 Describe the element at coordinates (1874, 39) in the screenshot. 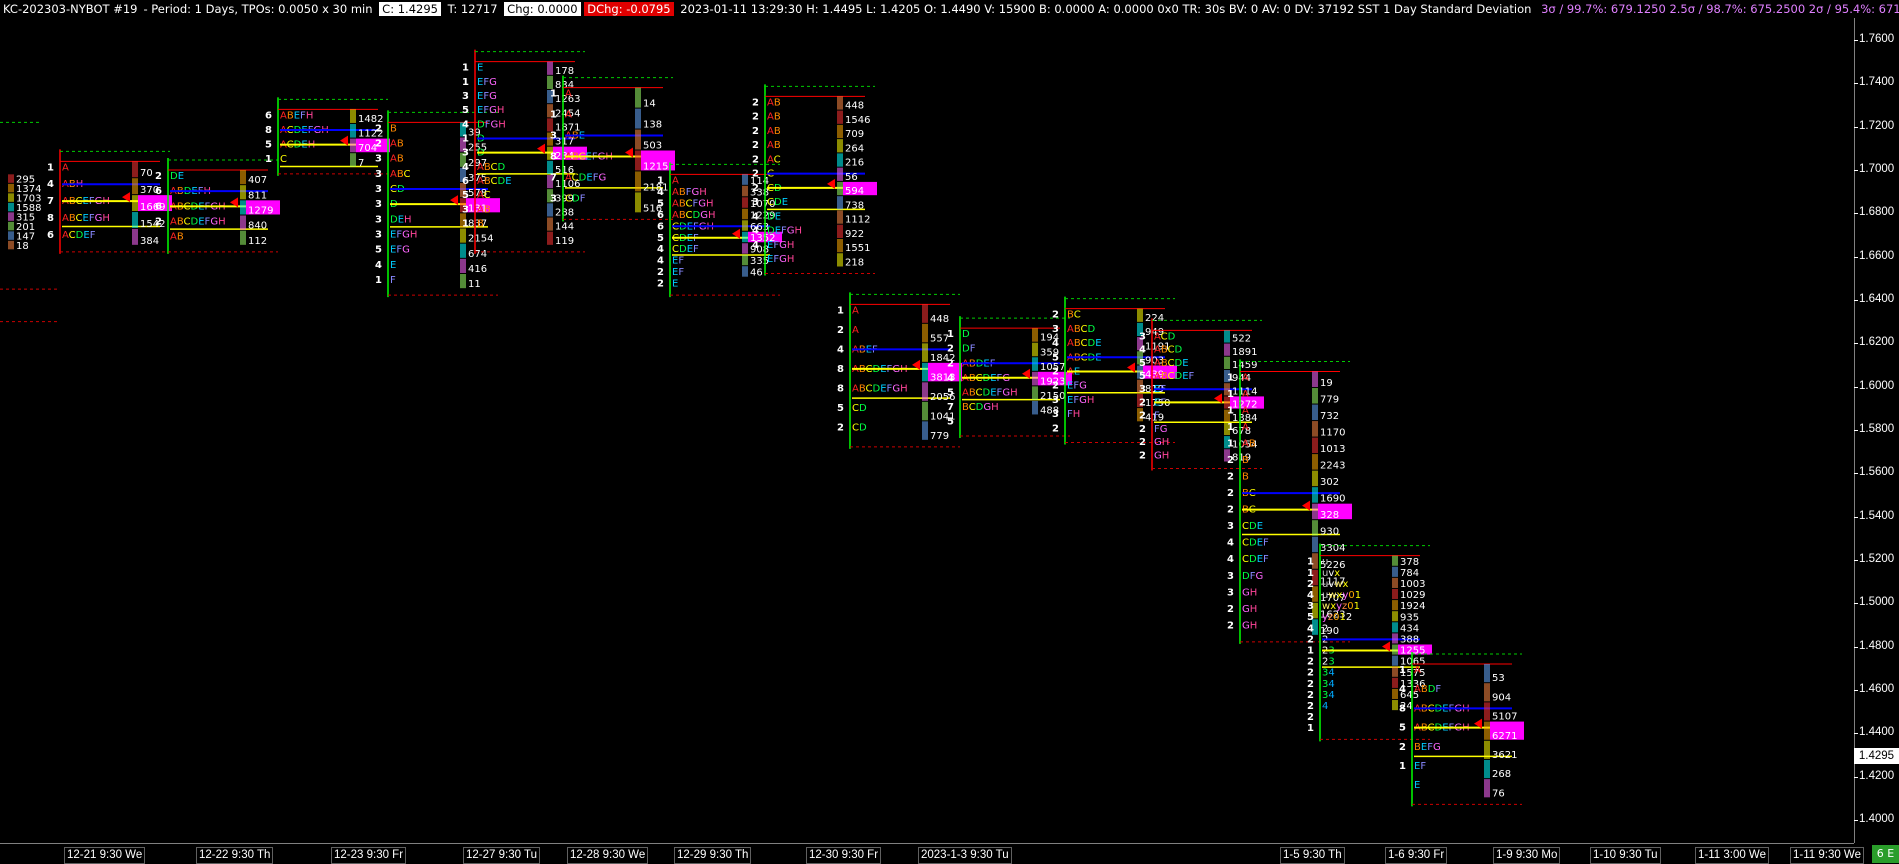

I see `price-tick: 1.7600` at that location.